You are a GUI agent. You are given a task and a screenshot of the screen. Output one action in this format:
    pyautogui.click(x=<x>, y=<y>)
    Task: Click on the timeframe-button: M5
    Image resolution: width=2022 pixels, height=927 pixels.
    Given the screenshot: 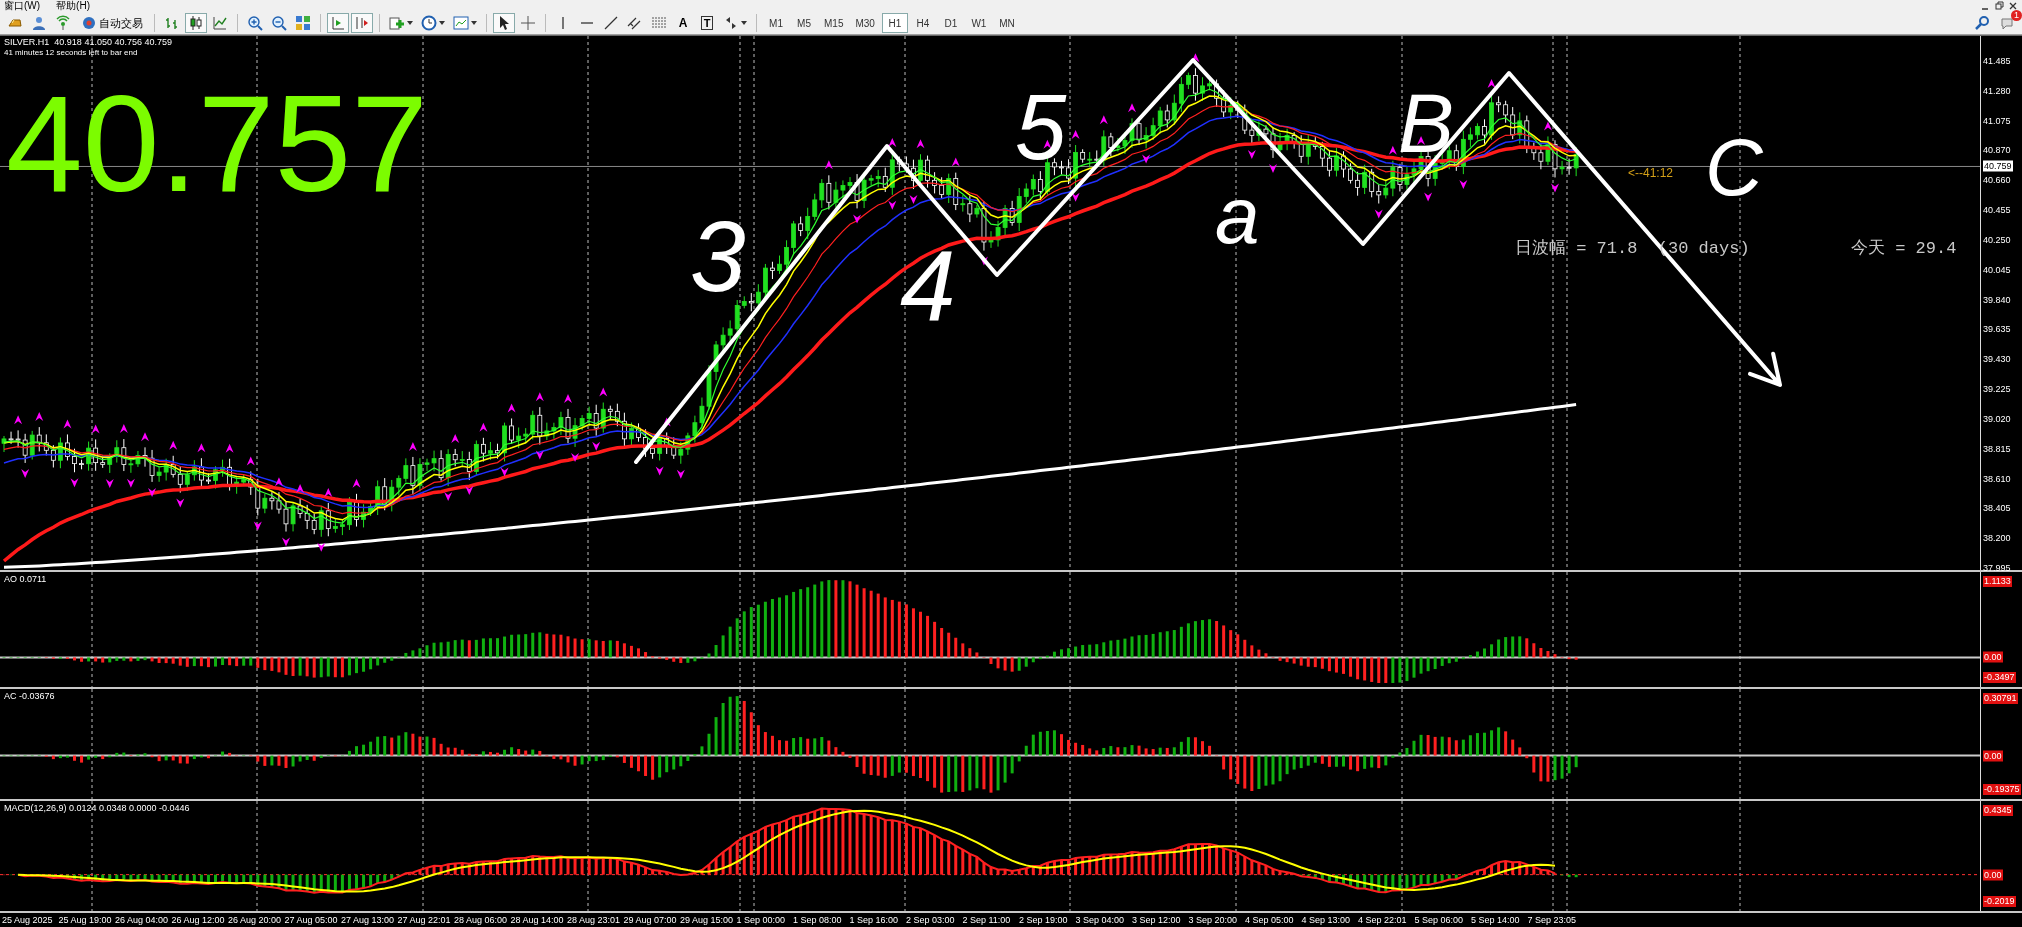 What is the action you would take?
    pyautogui.click(x=804, y=23)
    